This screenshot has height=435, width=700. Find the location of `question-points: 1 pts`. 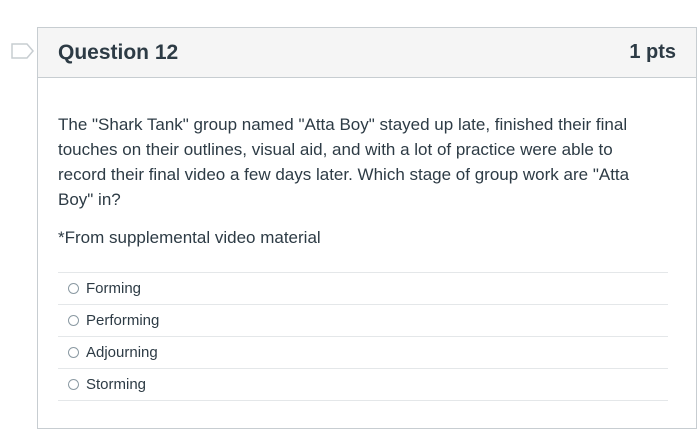

question-points: 1 pts is located at coordinates (652, 52).